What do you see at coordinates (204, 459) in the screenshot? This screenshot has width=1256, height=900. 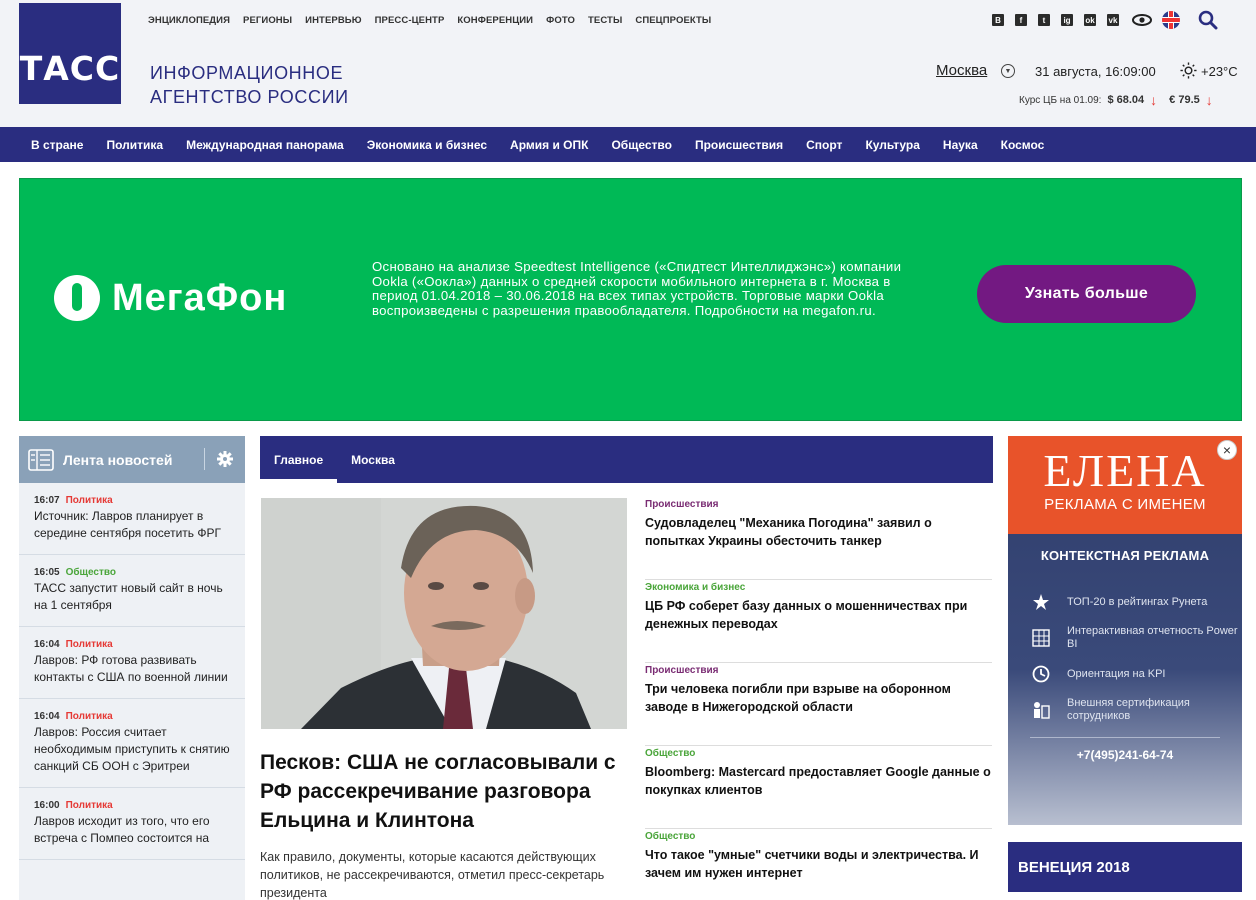 I see `feed-divider` at bounding box center [204, 459].